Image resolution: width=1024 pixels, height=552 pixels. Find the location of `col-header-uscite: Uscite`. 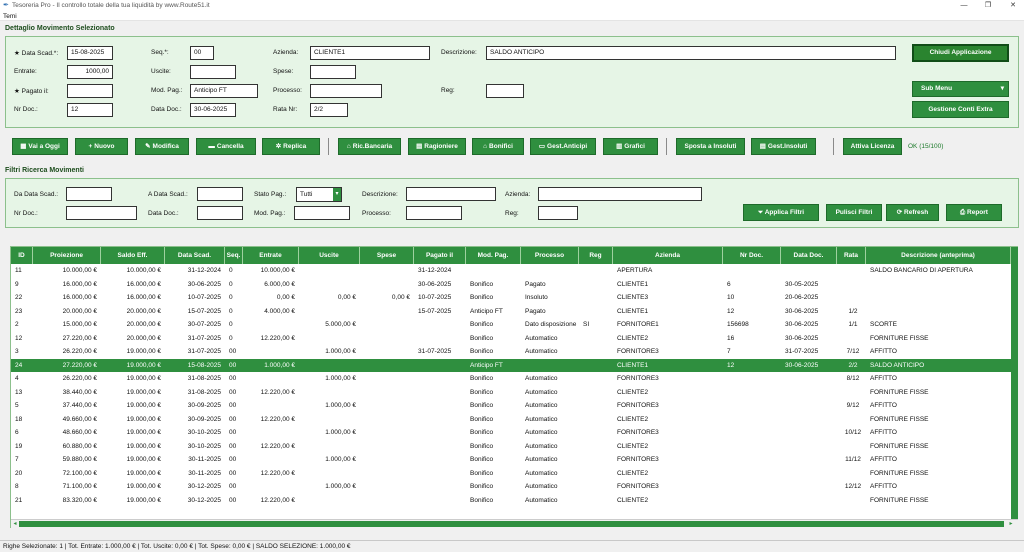

col-header-uscite: Uscite is located at coordinates (329, 255).